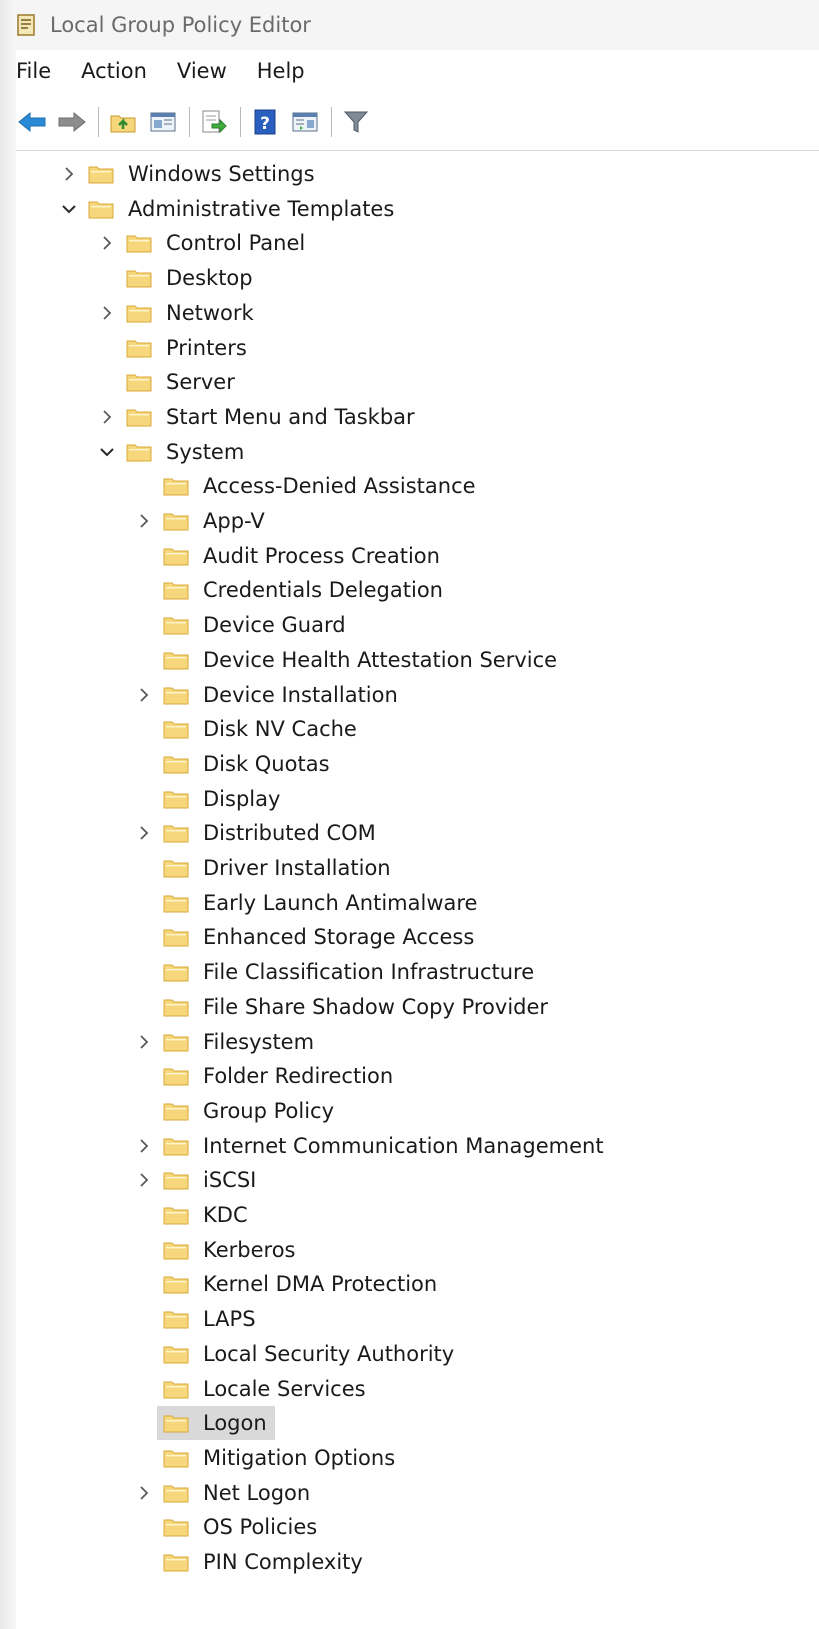 The image size is (819, 1629). What do you see at coordinates (234, 764) in the screenshot?
I see `tree-item: Disk Quotas` at bounding box center [234, 764].